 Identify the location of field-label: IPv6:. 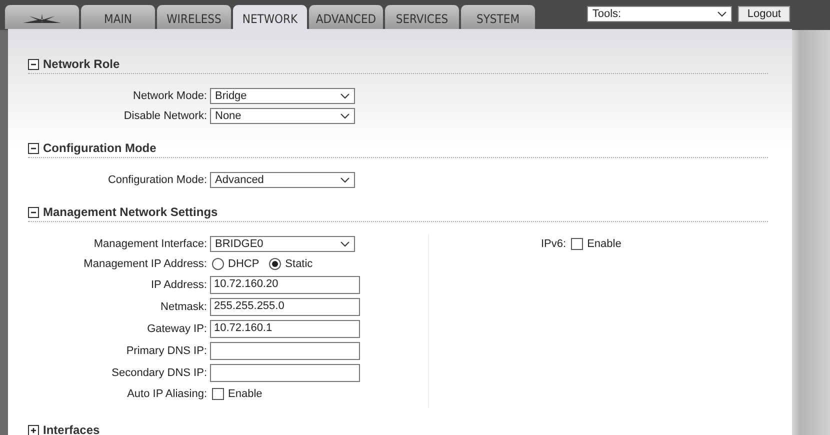
(554, 244).